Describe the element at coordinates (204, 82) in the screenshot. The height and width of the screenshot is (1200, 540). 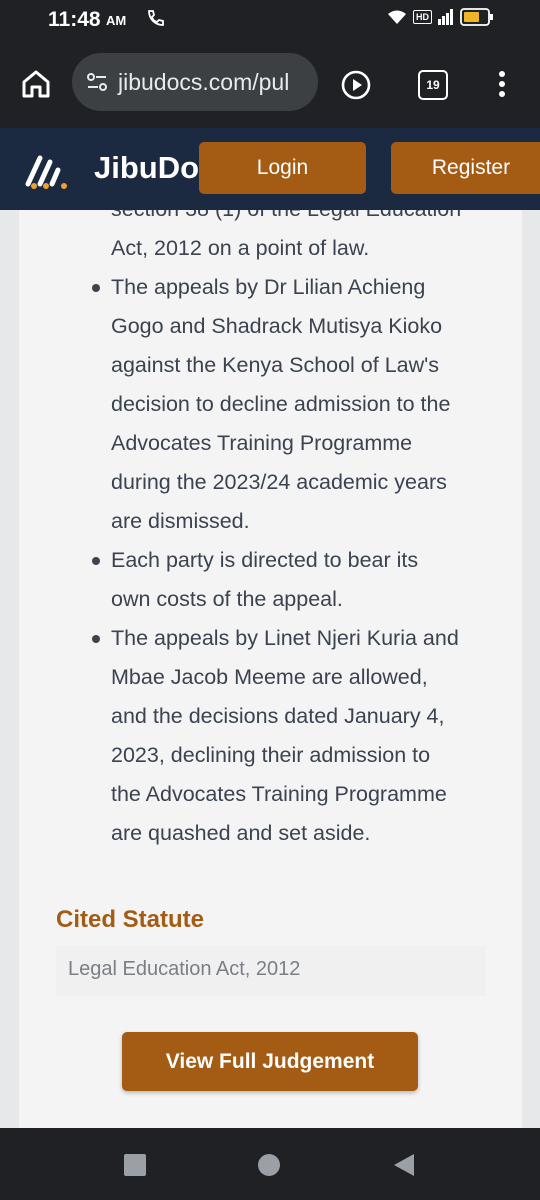
I see `url-text: jibudocs.com/pul` at that location.